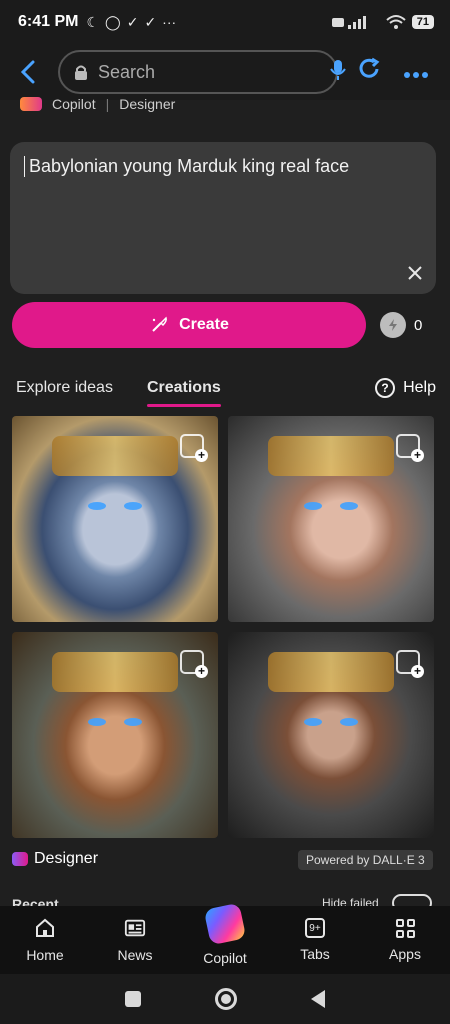  Describe the element at coordinates (223, 166) in the screenshot. I see `prompt-text: Babylonian young Marduk king real face` at that location.